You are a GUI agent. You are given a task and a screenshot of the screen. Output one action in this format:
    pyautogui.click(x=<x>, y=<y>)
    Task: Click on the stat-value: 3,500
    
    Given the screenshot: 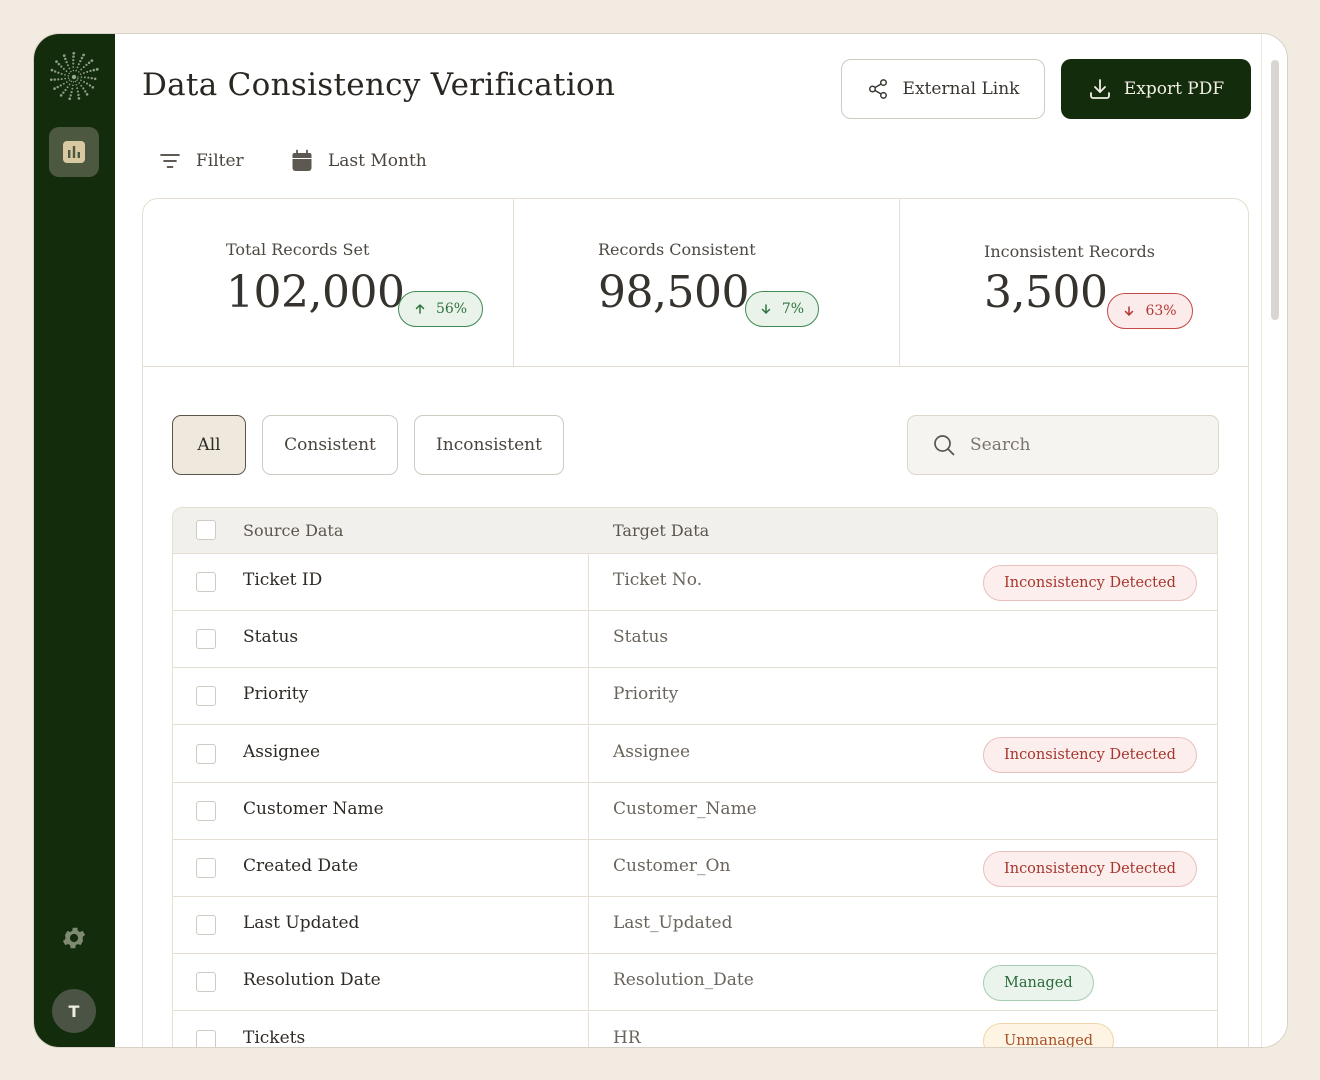 What is the action you would take?
    pyautogui.click(x=1046, y=292)
    